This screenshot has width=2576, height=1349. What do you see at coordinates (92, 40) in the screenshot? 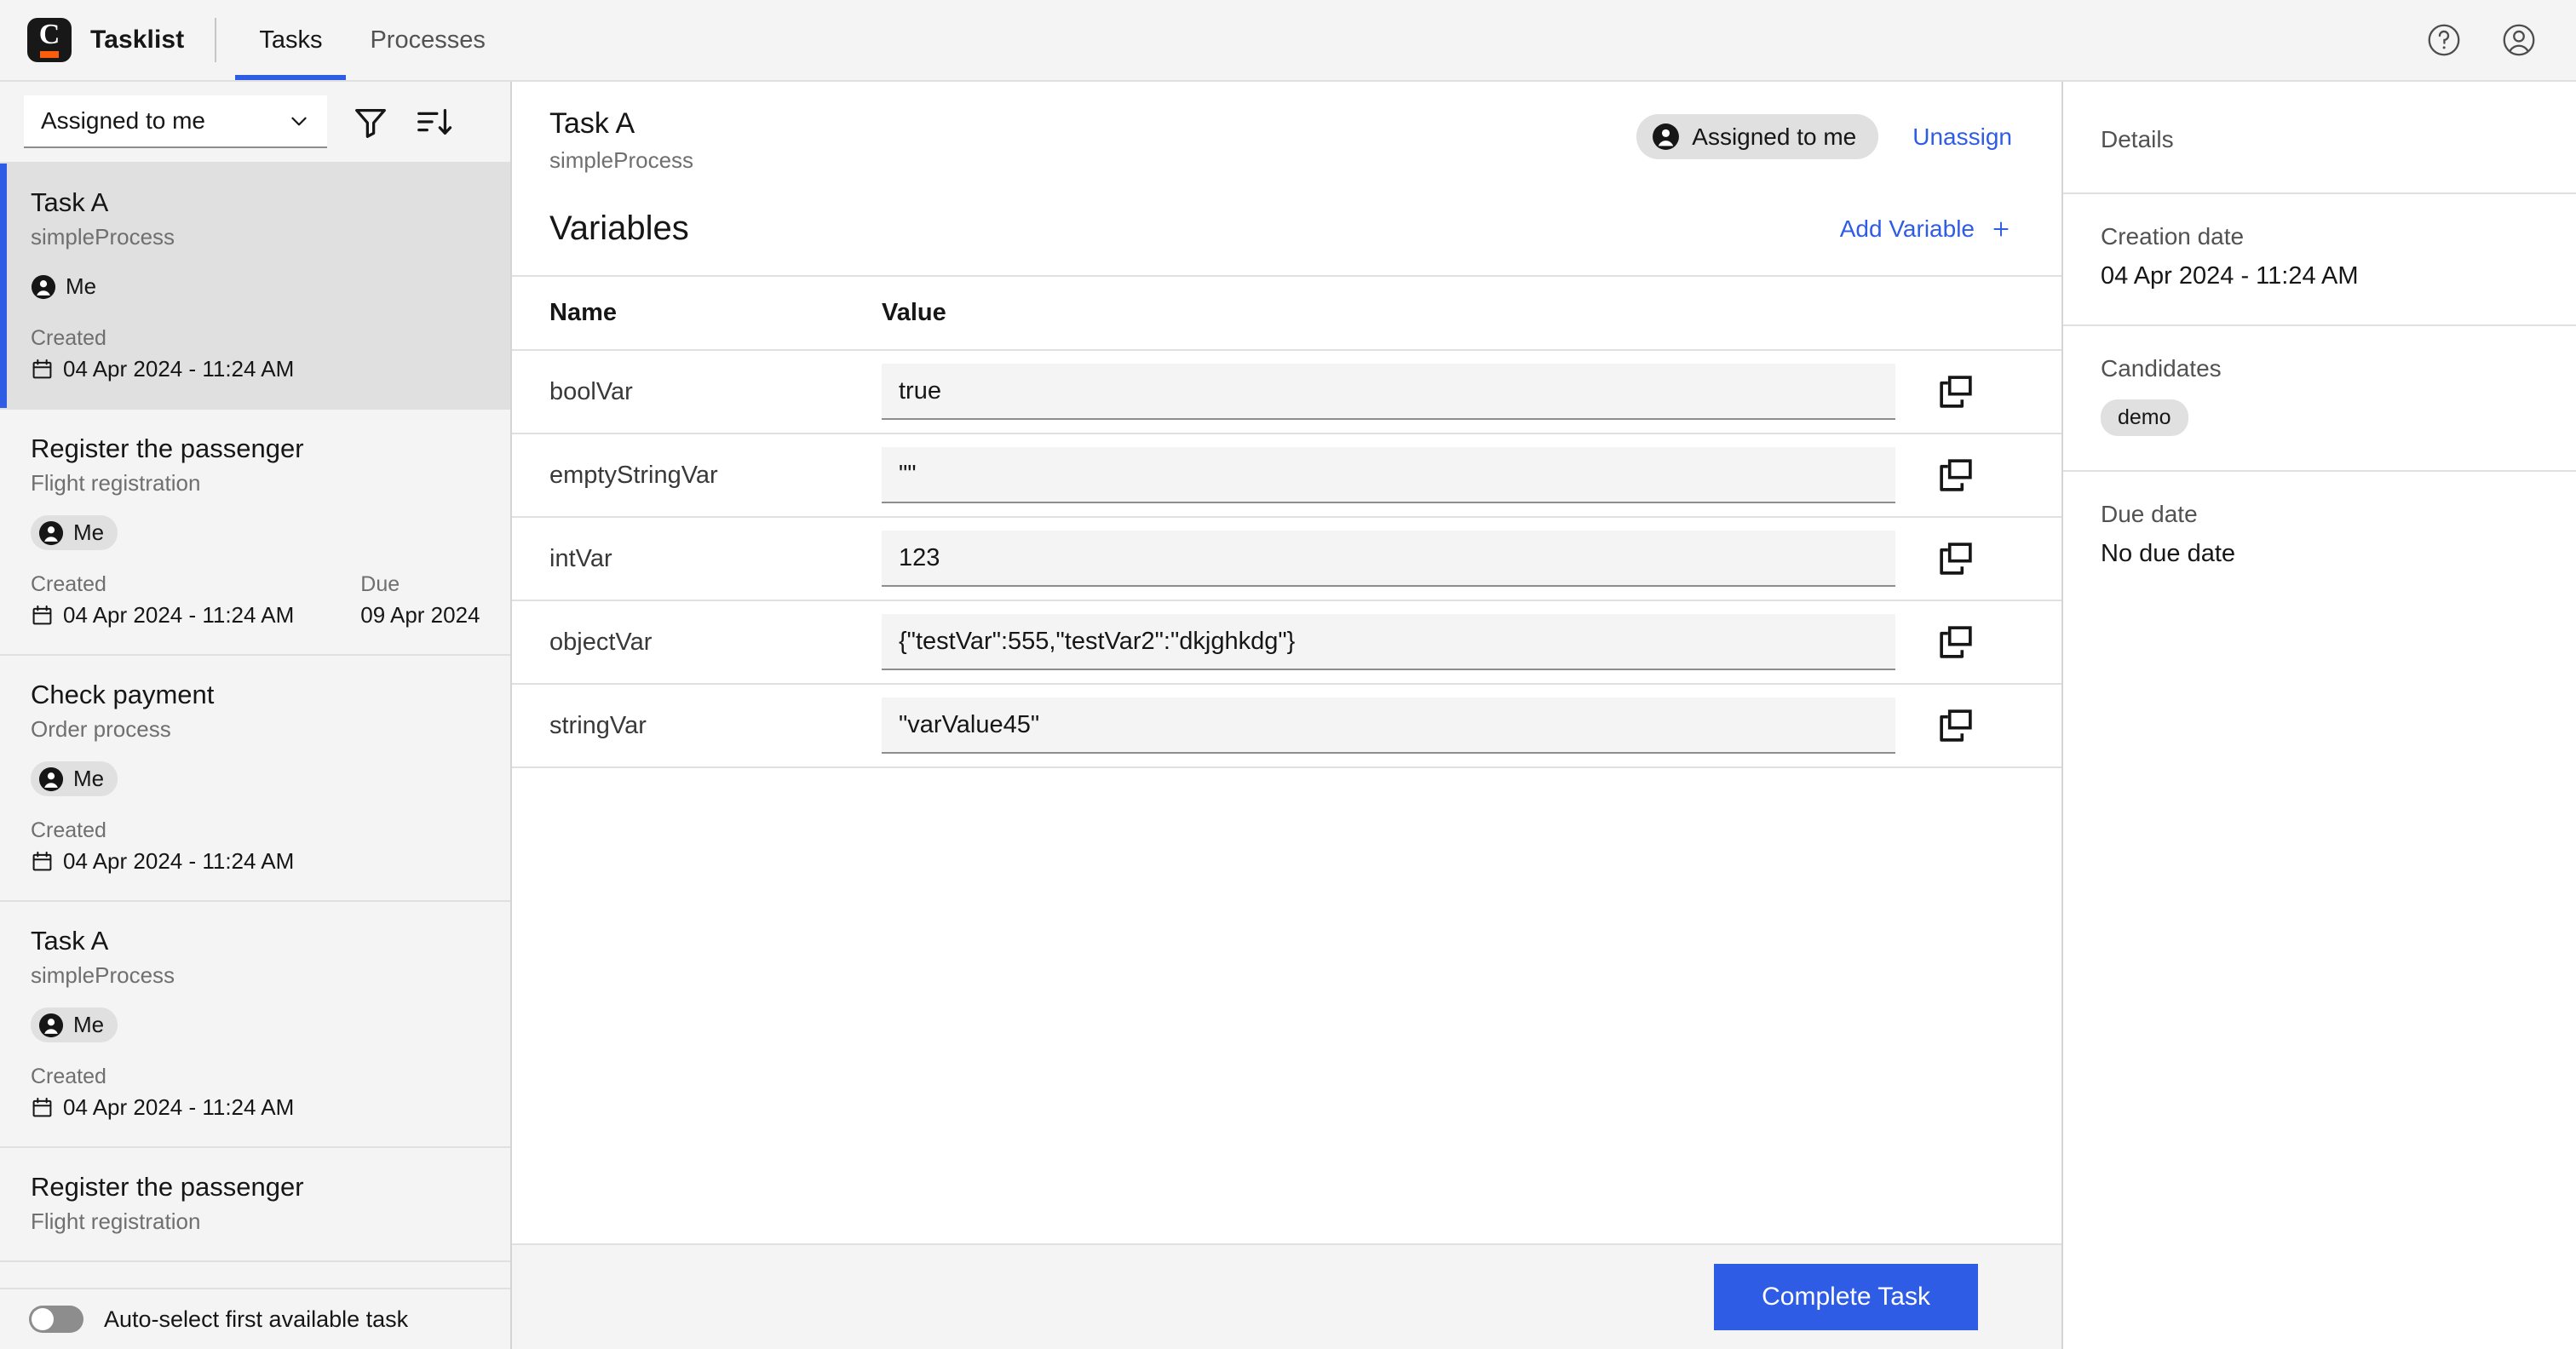
I see `brand: C Tasklist` at bounding box center [92, 40].